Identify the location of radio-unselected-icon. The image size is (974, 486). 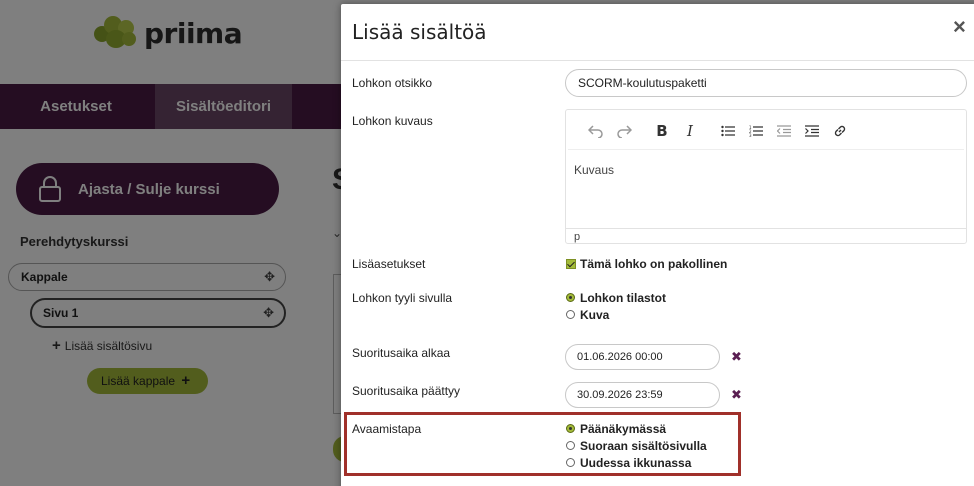
(570, 314).